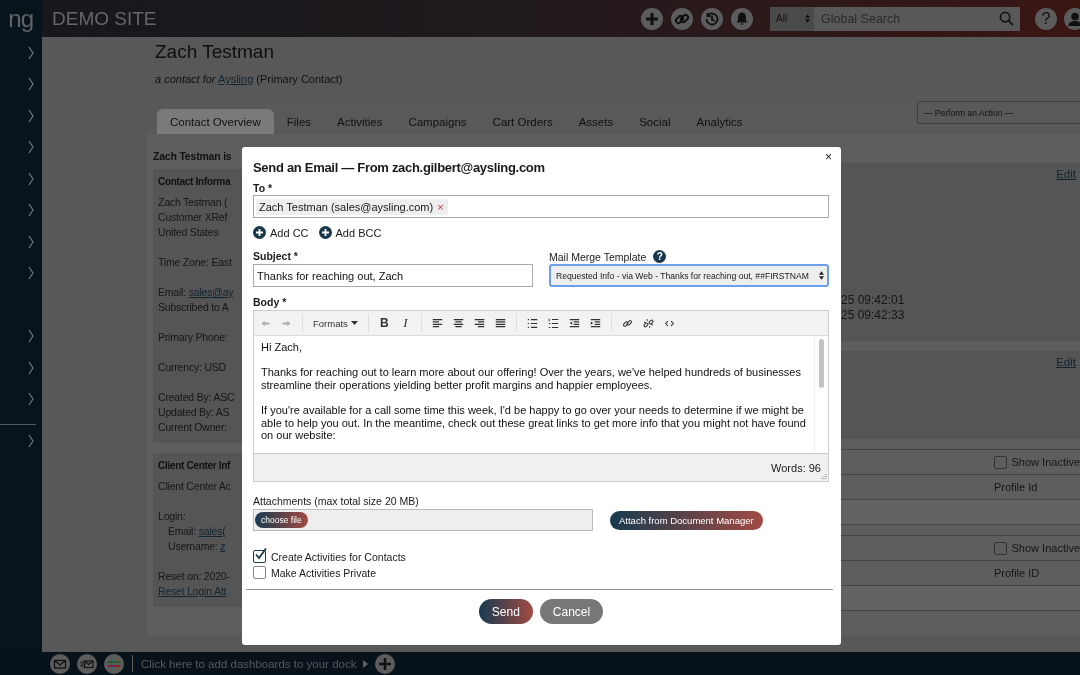  Describe the element at coordinates (598, 256) in the screenshot. I see `field-label: Mail Merge Template` at that location.